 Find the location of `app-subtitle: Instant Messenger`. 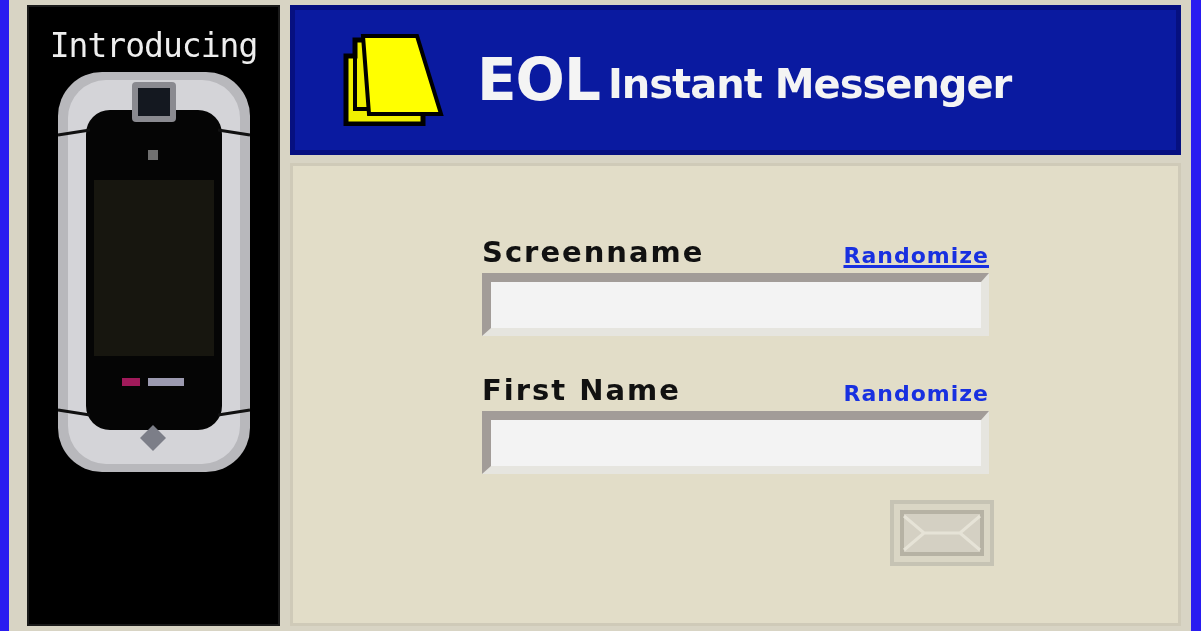

app-subtitle: Instant Messenger is located at coordinates (809, 84).